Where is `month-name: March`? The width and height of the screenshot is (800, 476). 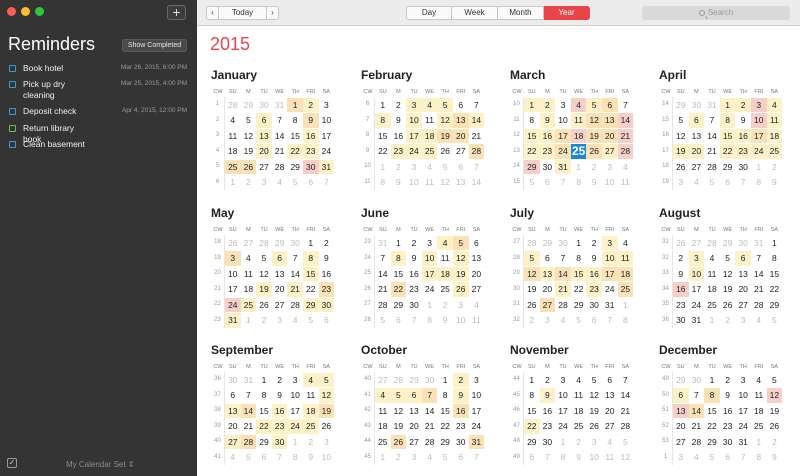
month-name: March is located at coordinates (527, 75).